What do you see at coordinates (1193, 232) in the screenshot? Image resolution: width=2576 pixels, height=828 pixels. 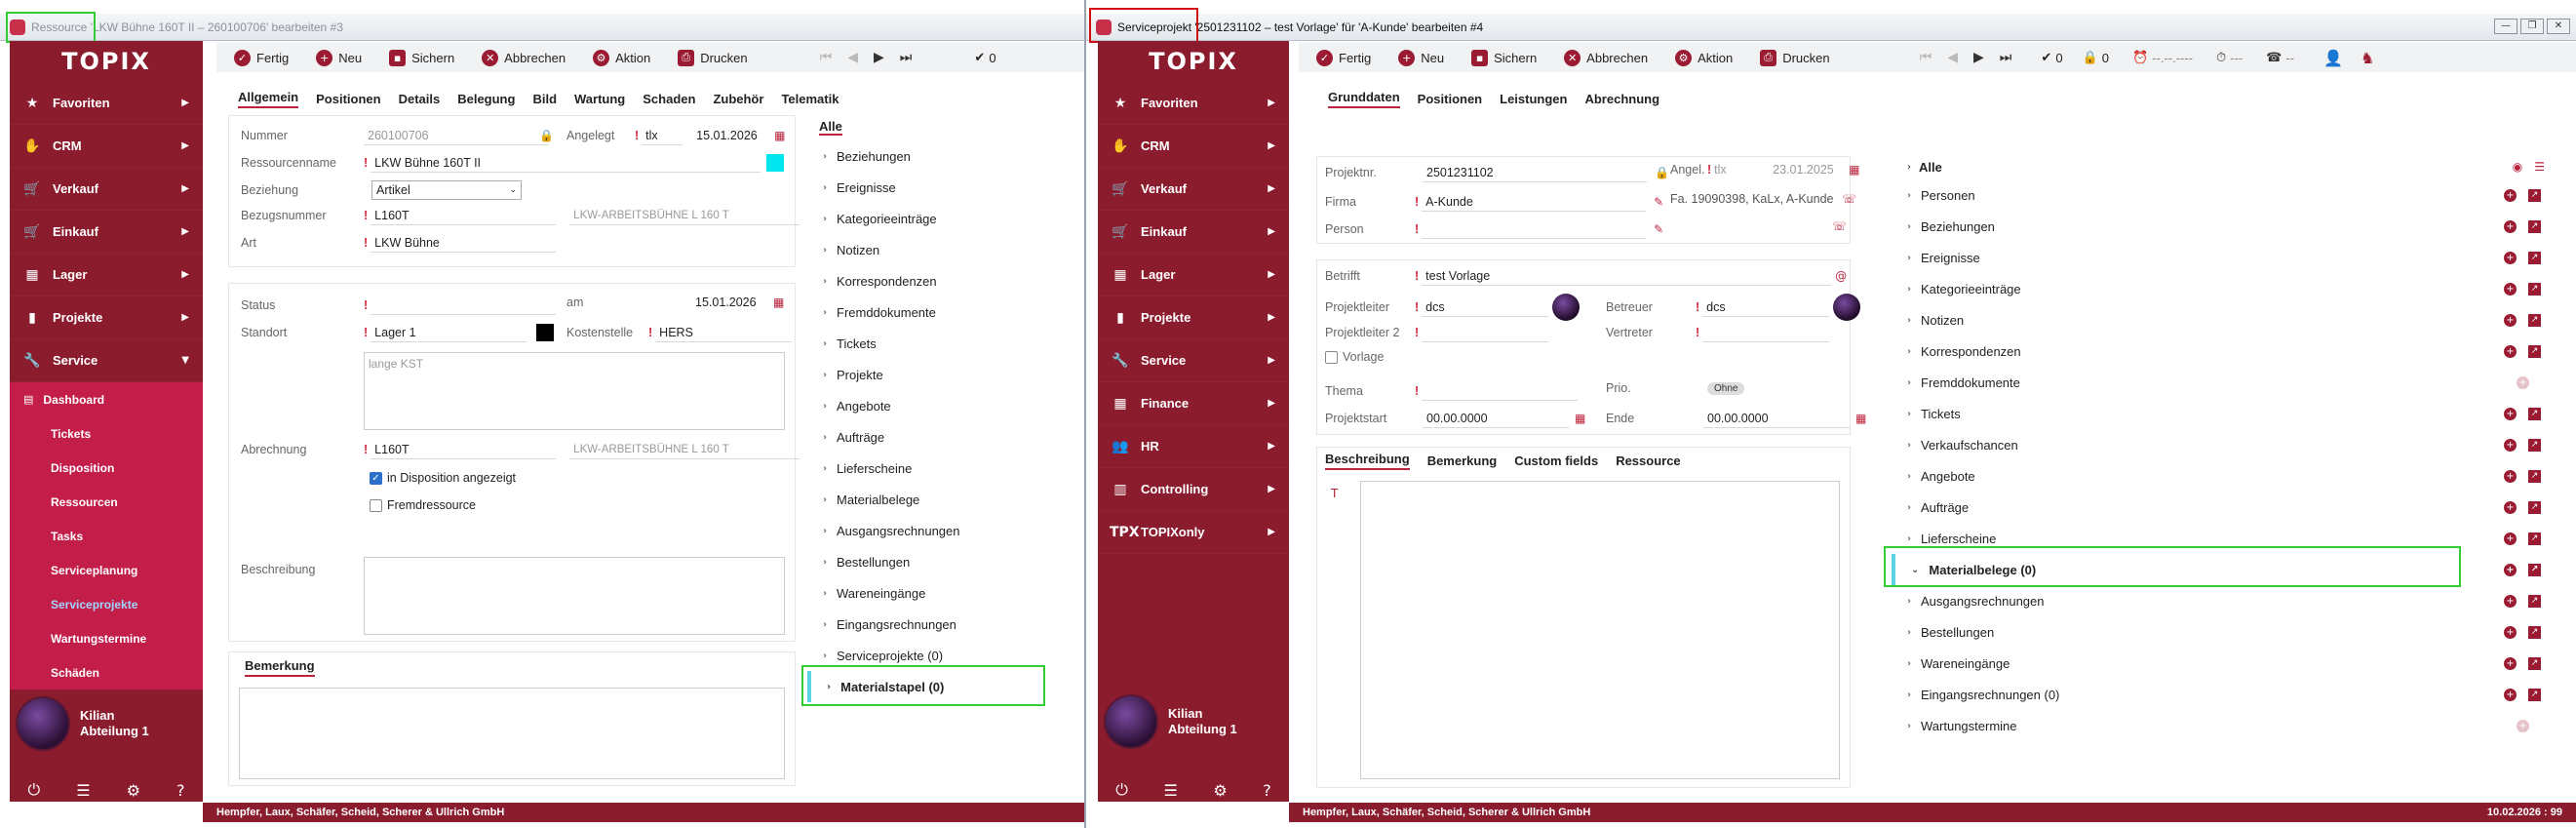 I see `sidebar-item-einkauf: 🛒 Einkauf ▶` at bounding box center [1193, 232].